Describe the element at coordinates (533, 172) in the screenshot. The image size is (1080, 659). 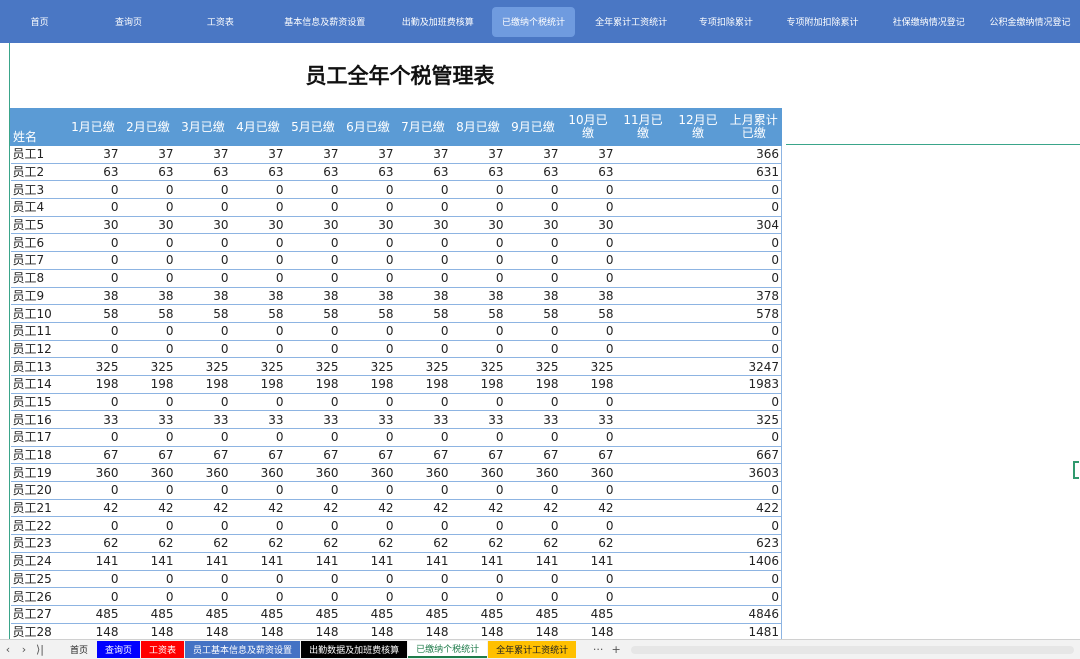
I see `month-tax-cell: 63` at that location.